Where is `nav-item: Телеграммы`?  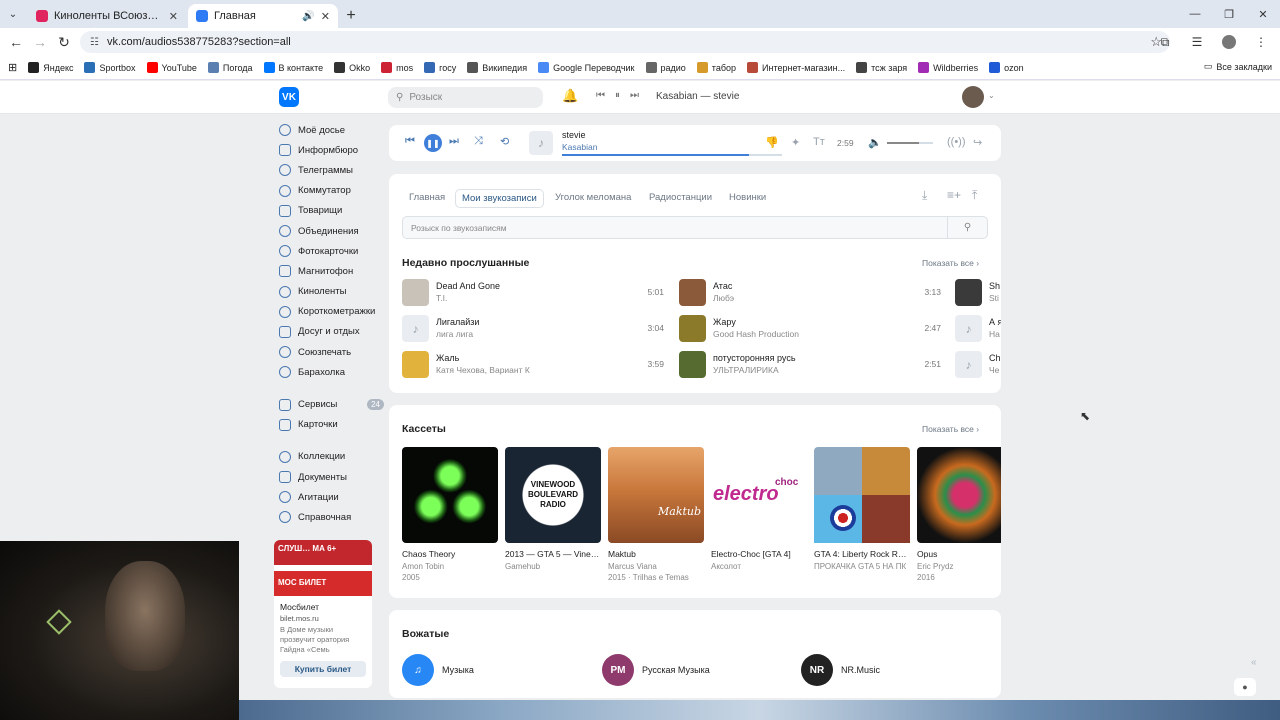
nav-item: Телеграммы is located at coordinates (331, 170).